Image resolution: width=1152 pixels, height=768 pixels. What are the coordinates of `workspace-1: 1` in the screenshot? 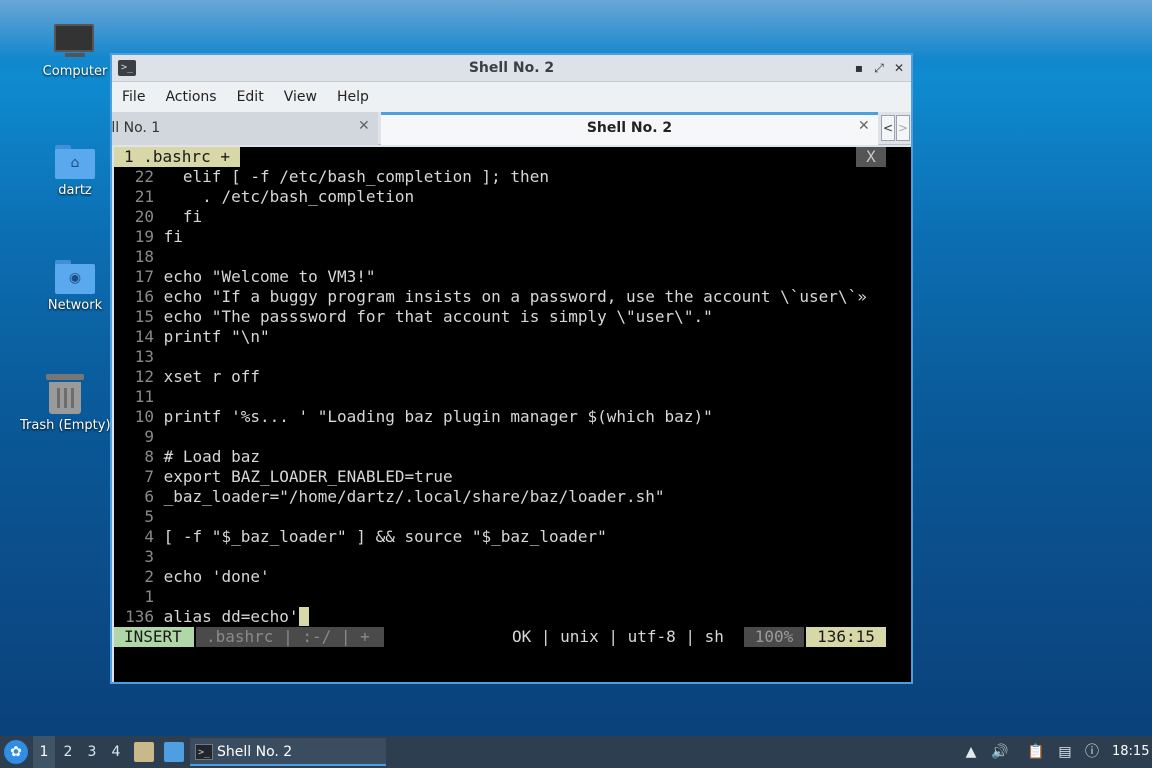 It's located at (44, 752).